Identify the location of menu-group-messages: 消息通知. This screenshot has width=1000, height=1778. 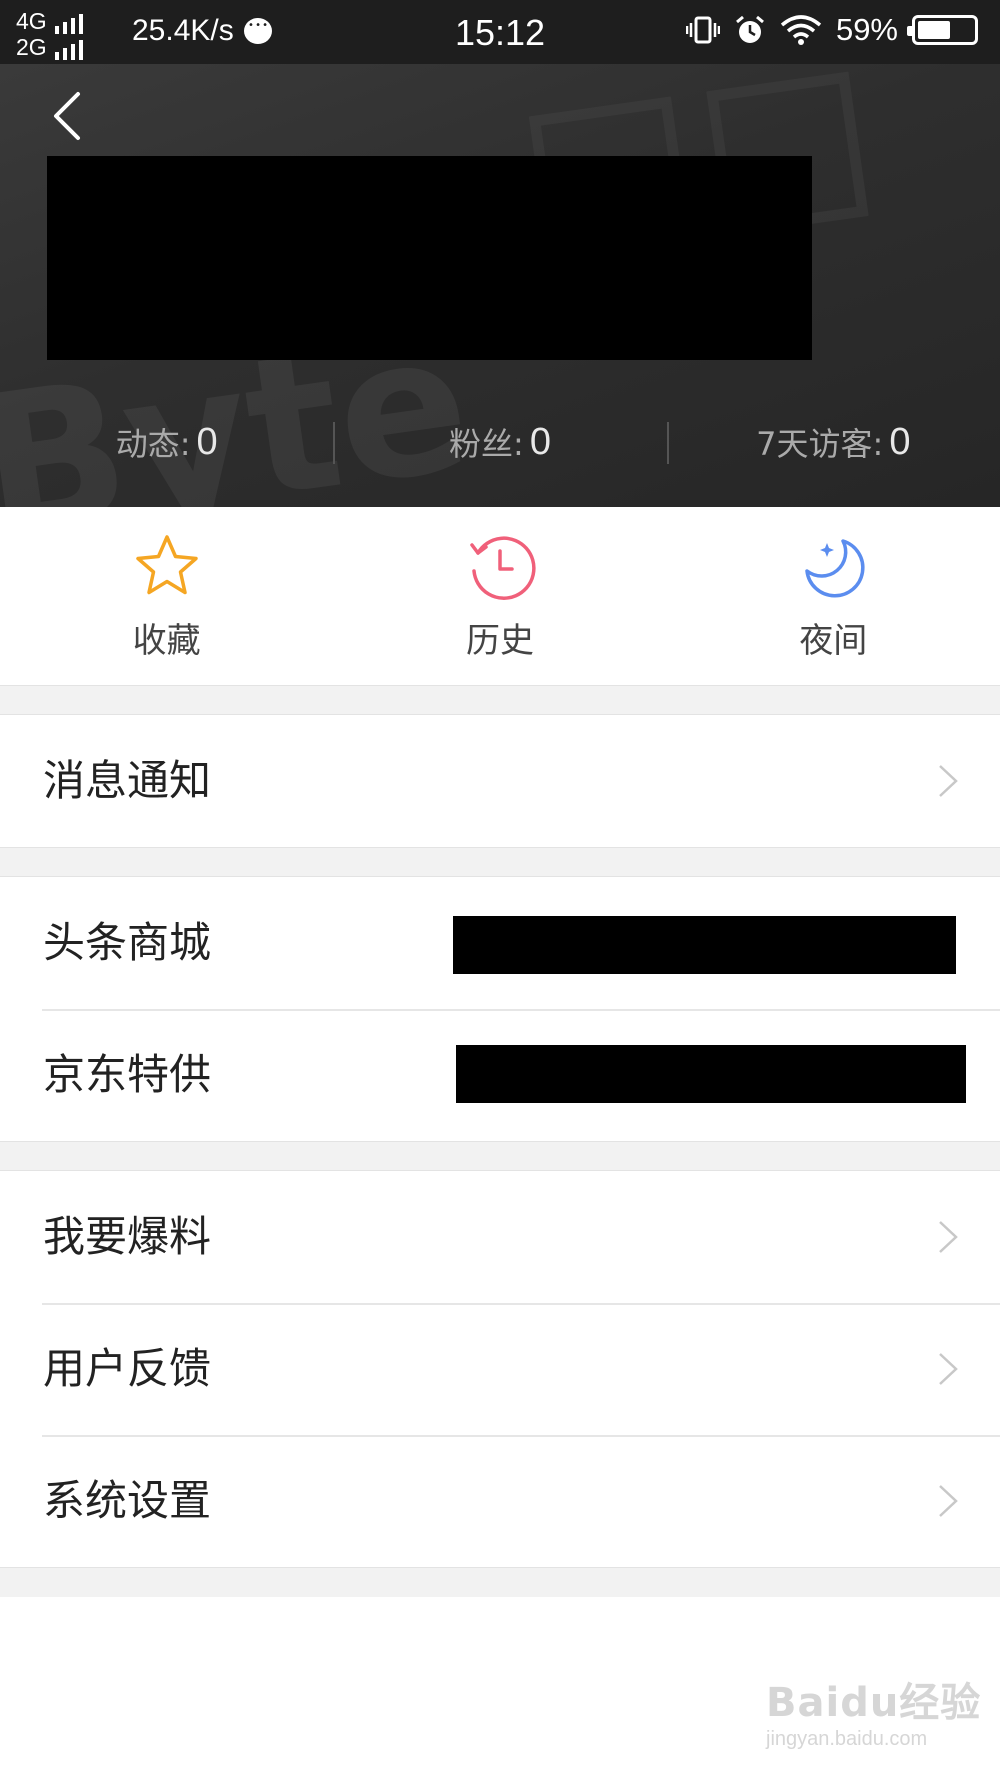
(500, 781).